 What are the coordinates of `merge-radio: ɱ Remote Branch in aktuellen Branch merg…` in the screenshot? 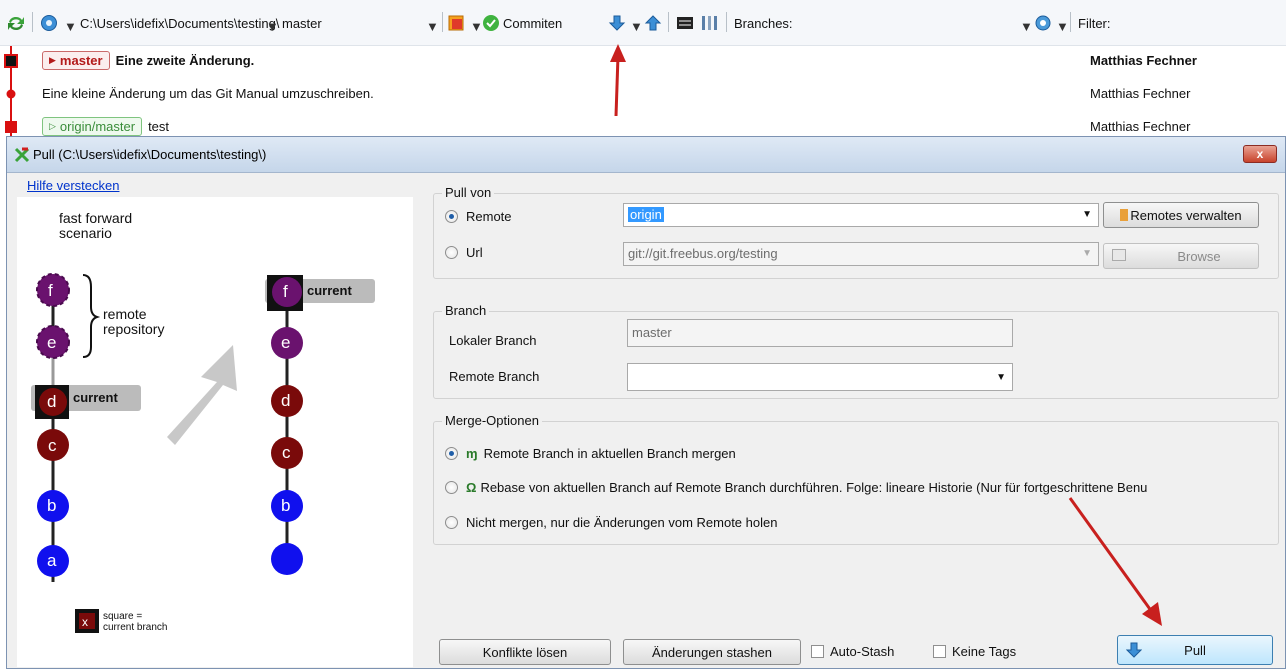 It's located at (590, 453).